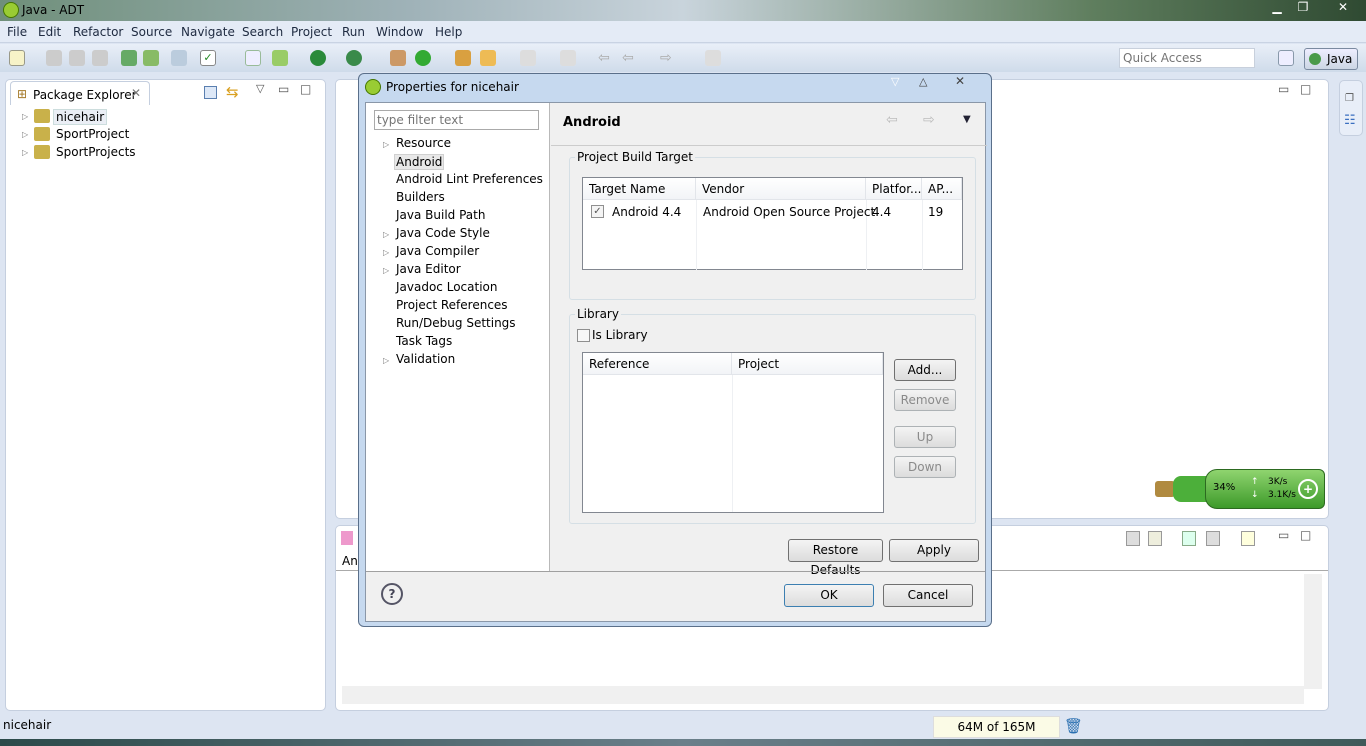 The width and height of the screenshot is (1366, 746). Describe the element at coordinates (1155, 538) in the screenshot. I see `scroll-lock-icon` at that location.